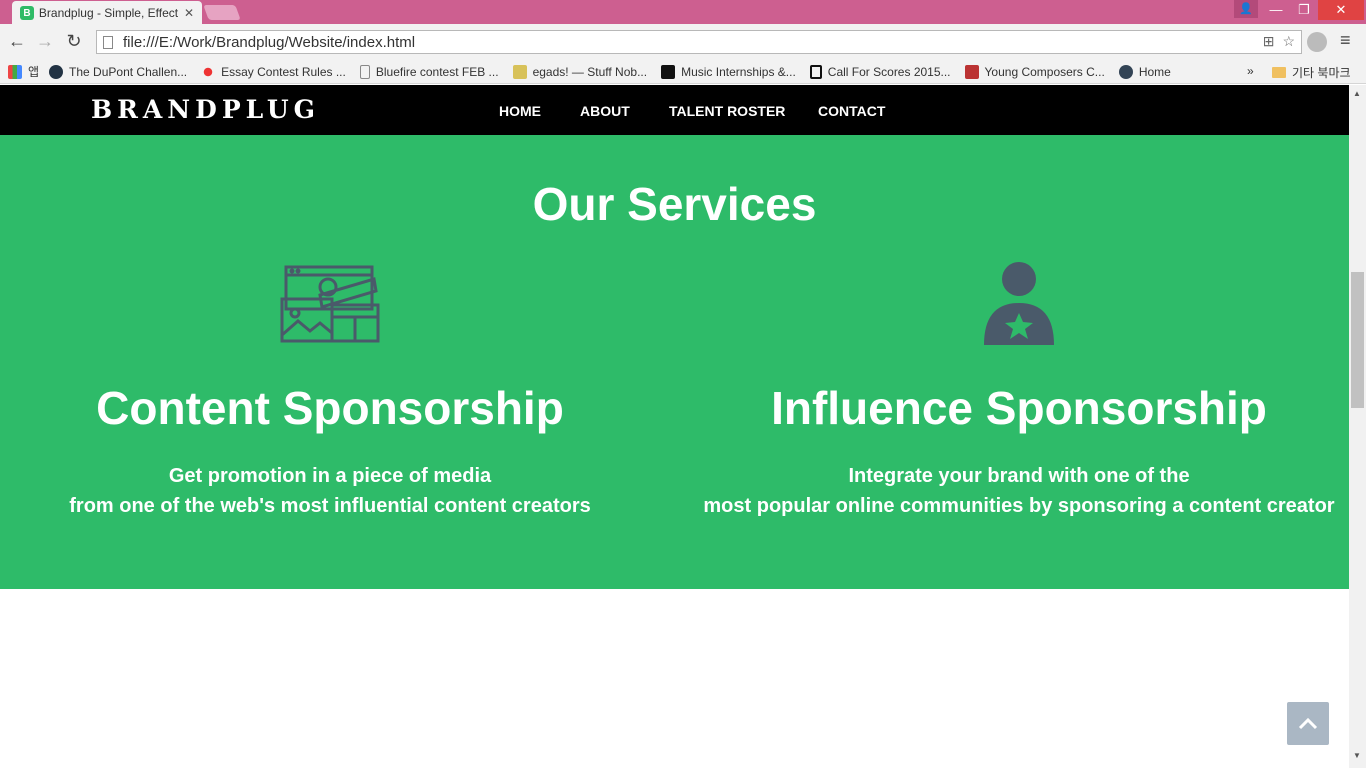 The image size is (1366, 768). Describe the element at coordinates (1288, 41) in the screenshot. I see `bookmark-star-icon: ☆` at that location.